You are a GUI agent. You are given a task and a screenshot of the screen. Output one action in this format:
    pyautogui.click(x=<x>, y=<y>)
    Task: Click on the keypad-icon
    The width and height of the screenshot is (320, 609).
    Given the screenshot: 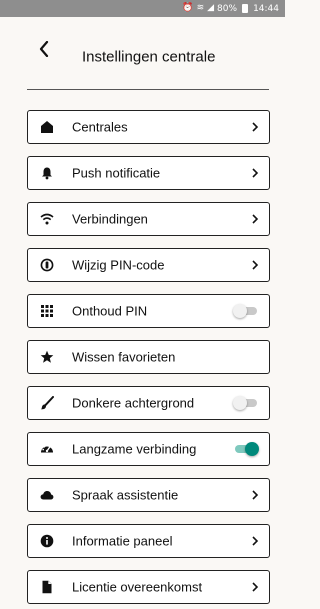 What is the action you would take?
    pyautogui.click(x=47, y=311)
    